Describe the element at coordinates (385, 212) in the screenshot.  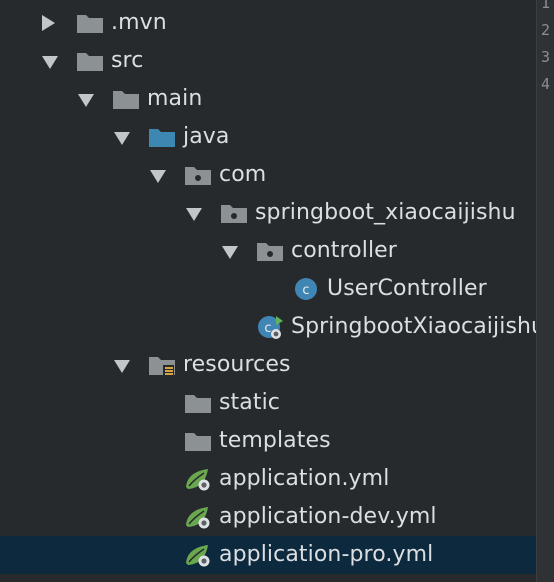
I see `tree-node-label: springboot_xiaocaijishu` at that location.